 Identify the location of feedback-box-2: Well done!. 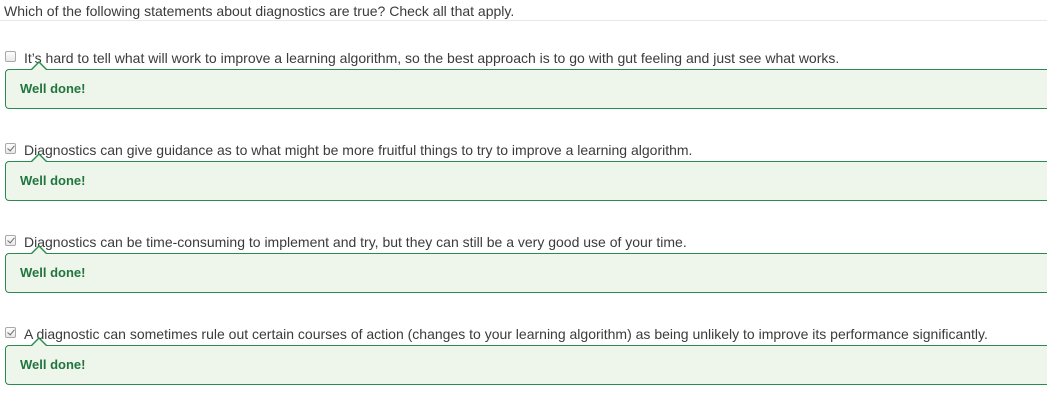
(526, 177).